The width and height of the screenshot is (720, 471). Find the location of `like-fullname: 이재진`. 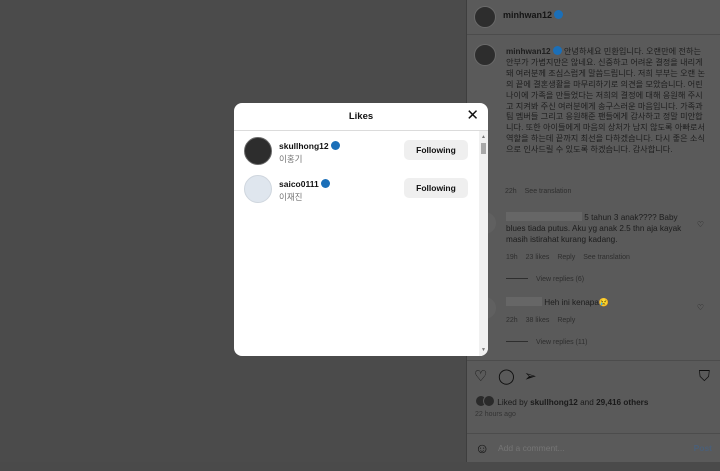

like-fullname: 이재진 is located at coordinates (291, 197).